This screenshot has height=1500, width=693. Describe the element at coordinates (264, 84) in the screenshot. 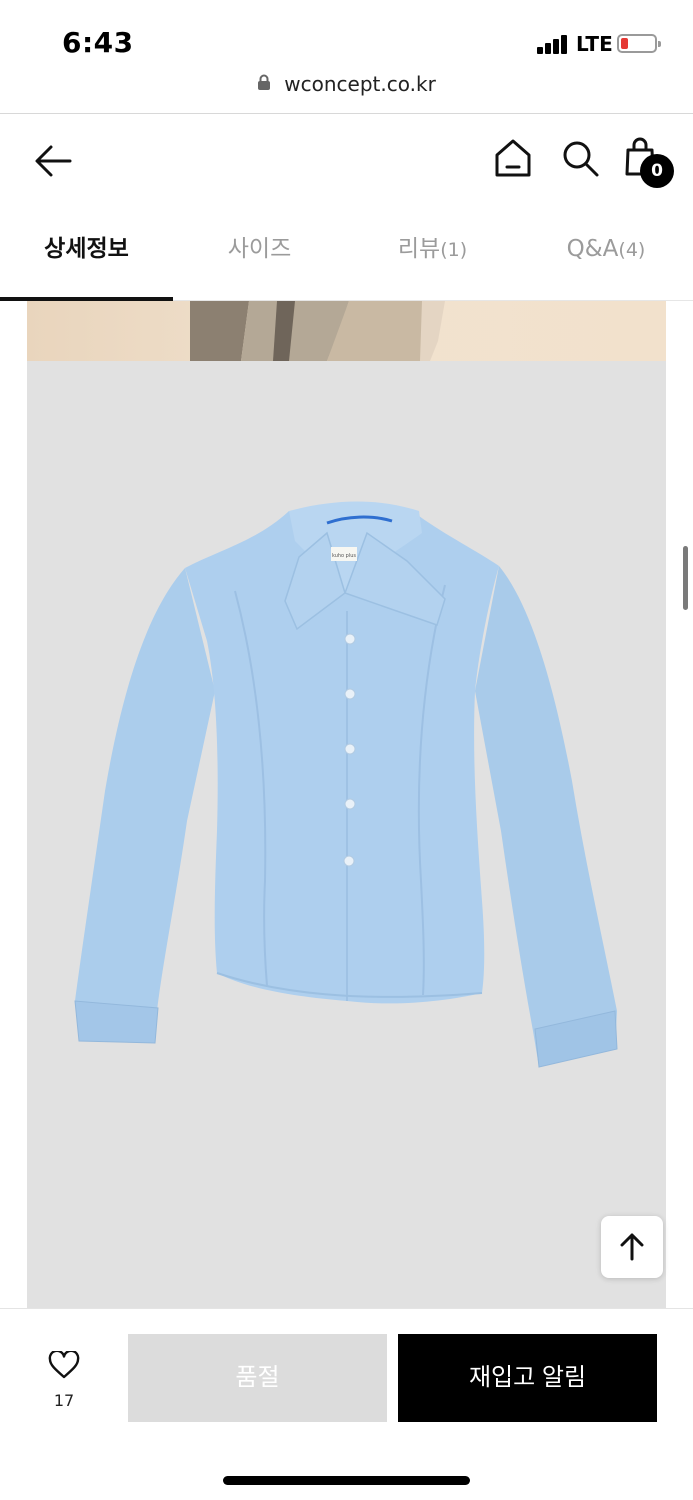

I see `lock-icon` at that location.